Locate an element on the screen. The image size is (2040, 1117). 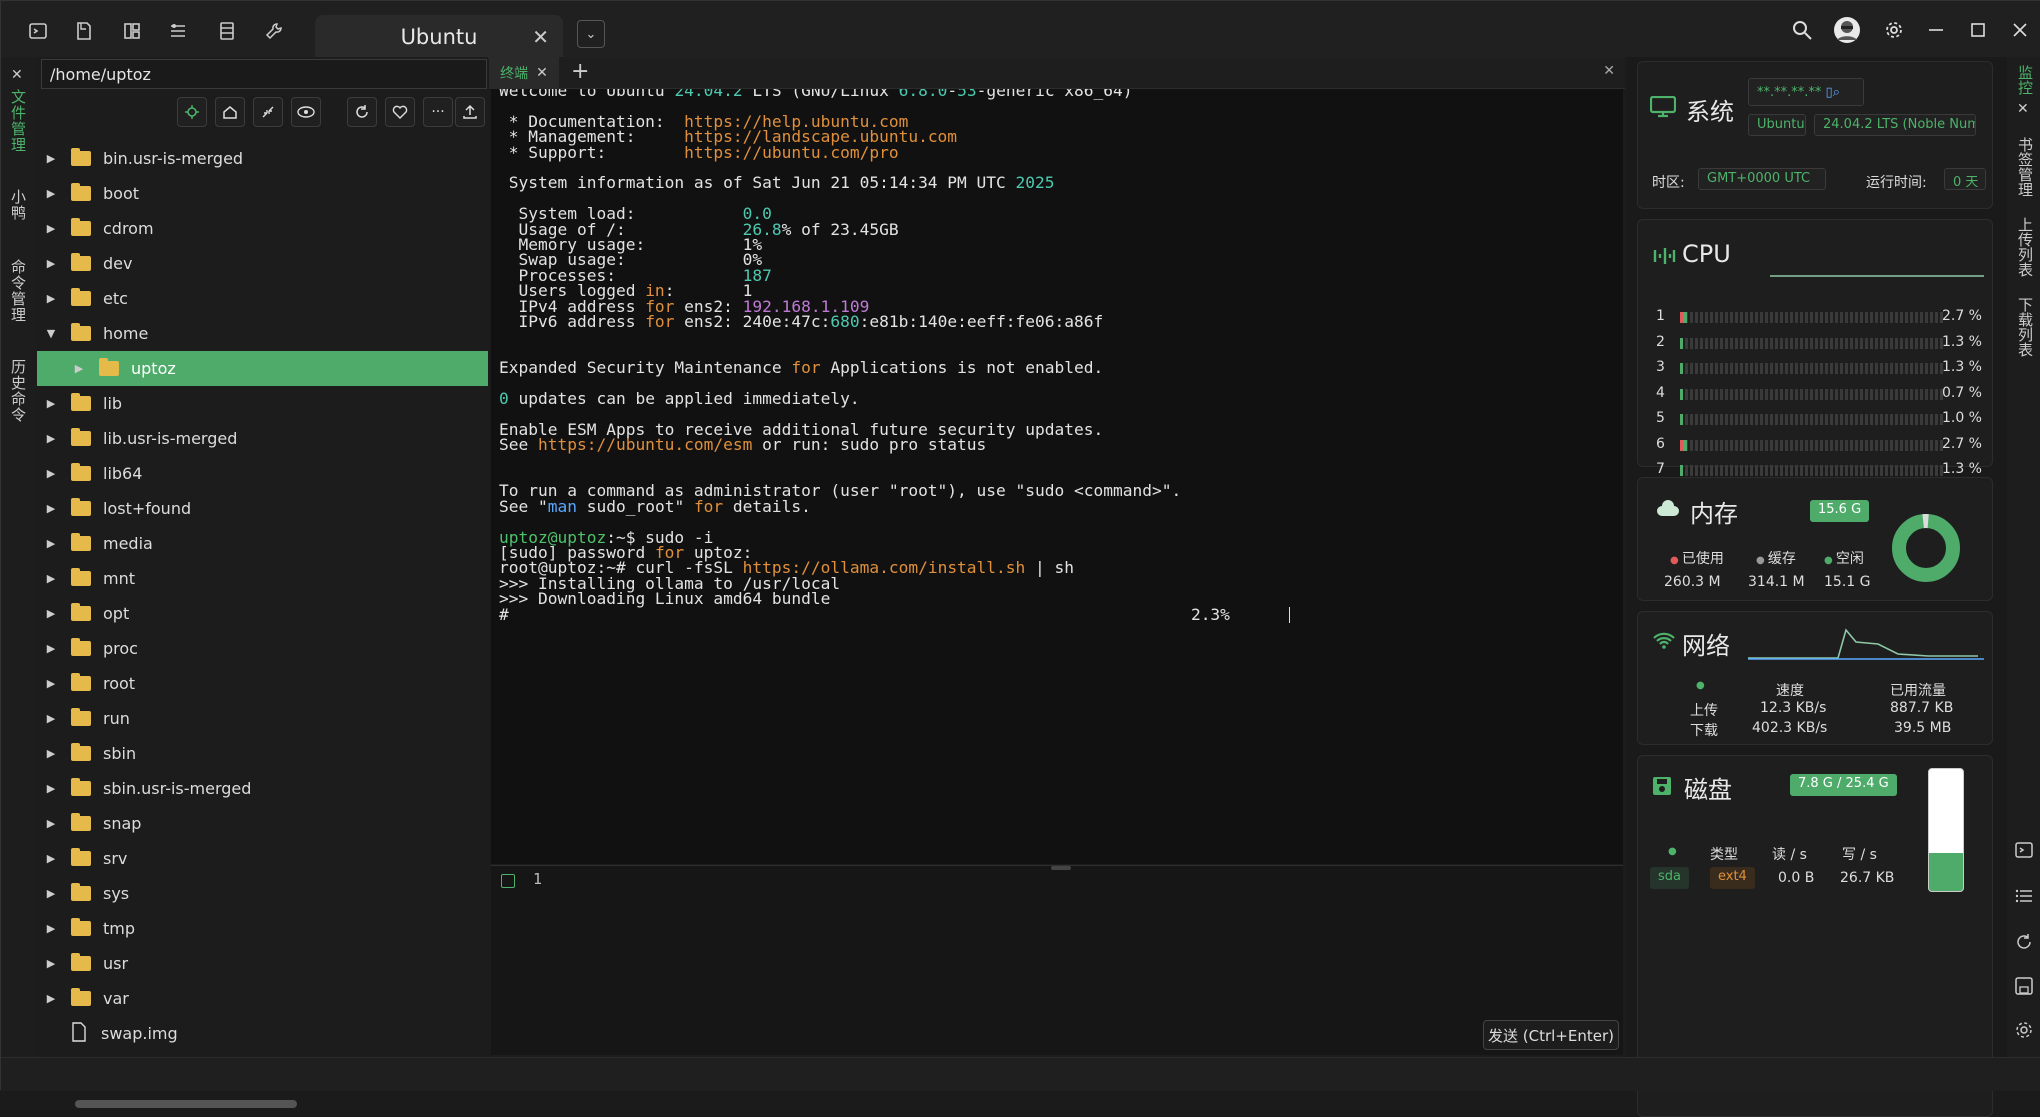
avatar is located at coordinates (1847, 30).